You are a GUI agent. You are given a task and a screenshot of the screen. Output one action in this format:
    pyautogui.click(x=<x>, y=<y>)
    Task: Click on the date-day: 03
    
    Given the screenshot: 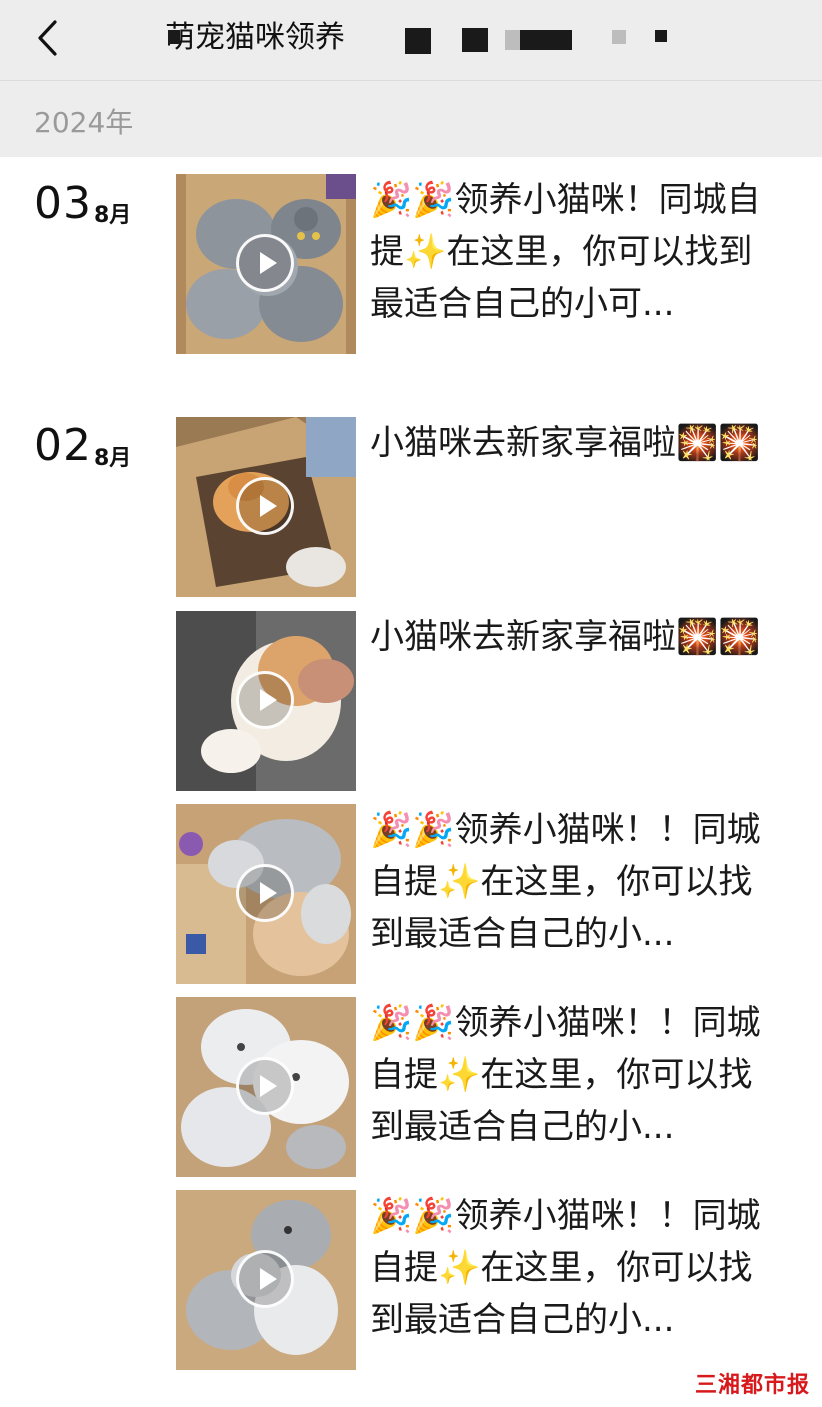 What is the action you would take?
    pyautogui.click(x=63, y=203)
    